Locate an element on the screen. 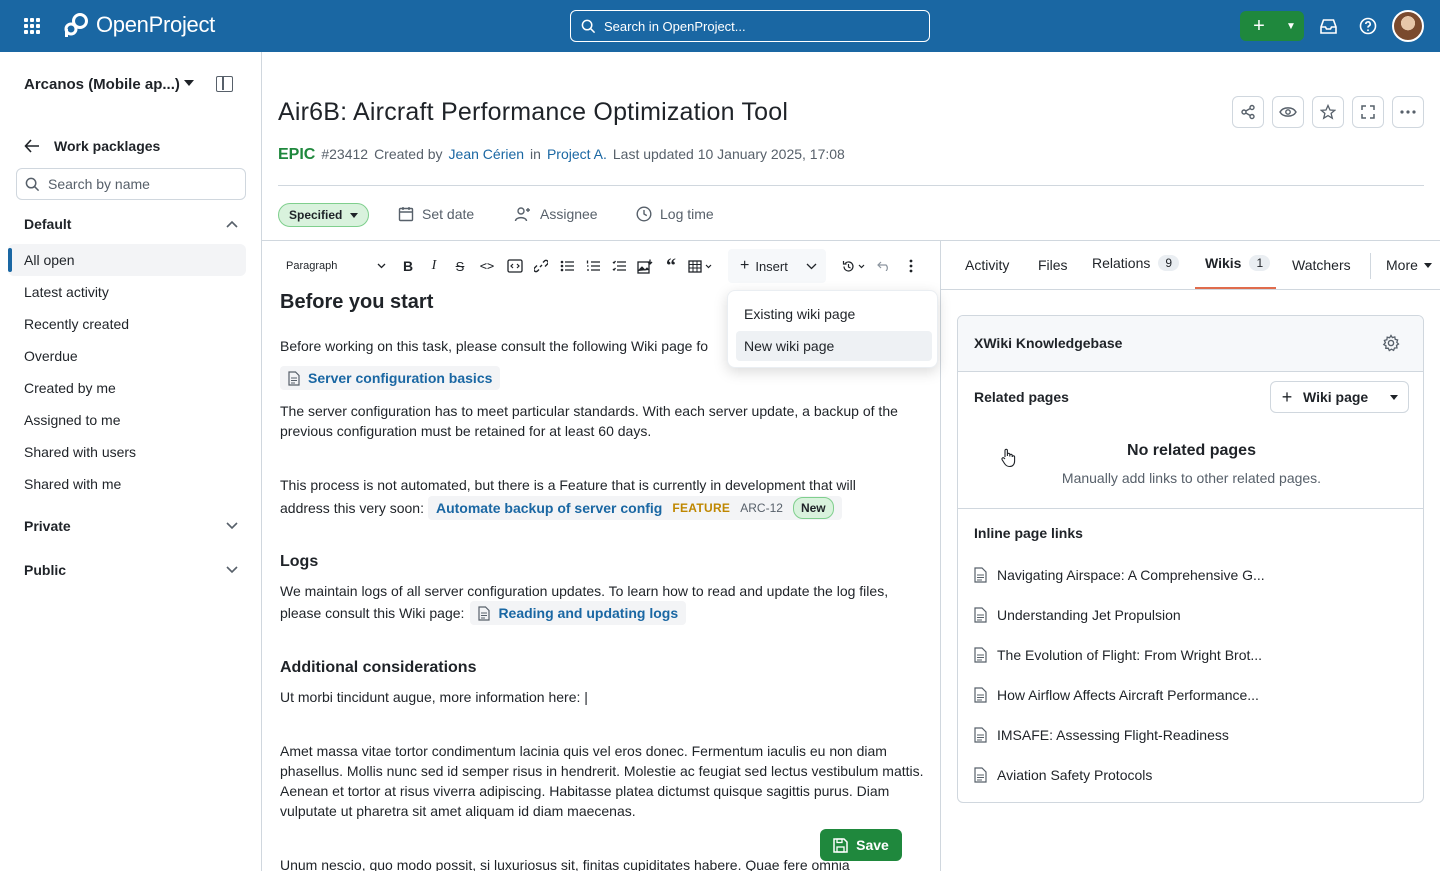 Image resolution: width=1440 pixels, height=871 pixels. tab-files-label: Files is located at coordinates (1053, 265).